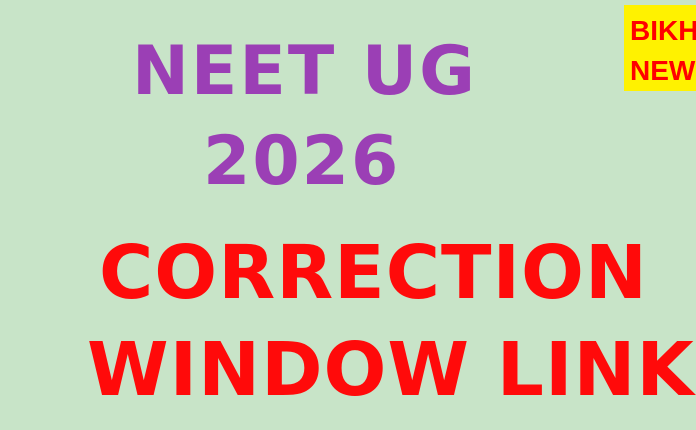 This screenshot has width=696, height=430. I want to click on headline-line-2: 2026, so click(302, 161).